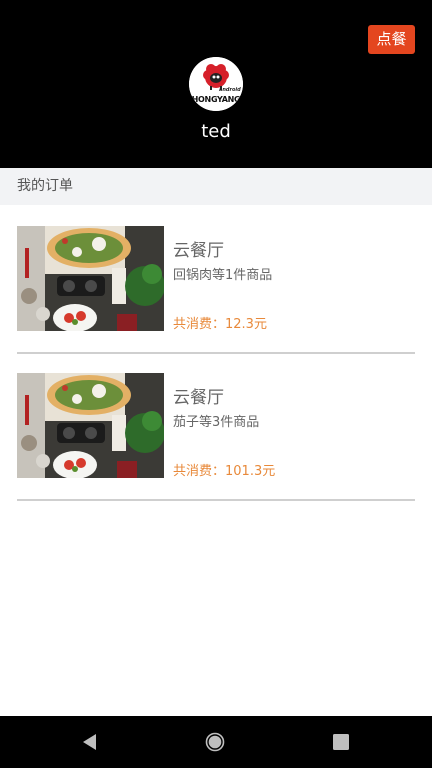  What do you see at coordinates (223, 275) in the screenshot?
I see `order-items-summary: 回锅肉等1件商品` at bounding box center [223, 275].